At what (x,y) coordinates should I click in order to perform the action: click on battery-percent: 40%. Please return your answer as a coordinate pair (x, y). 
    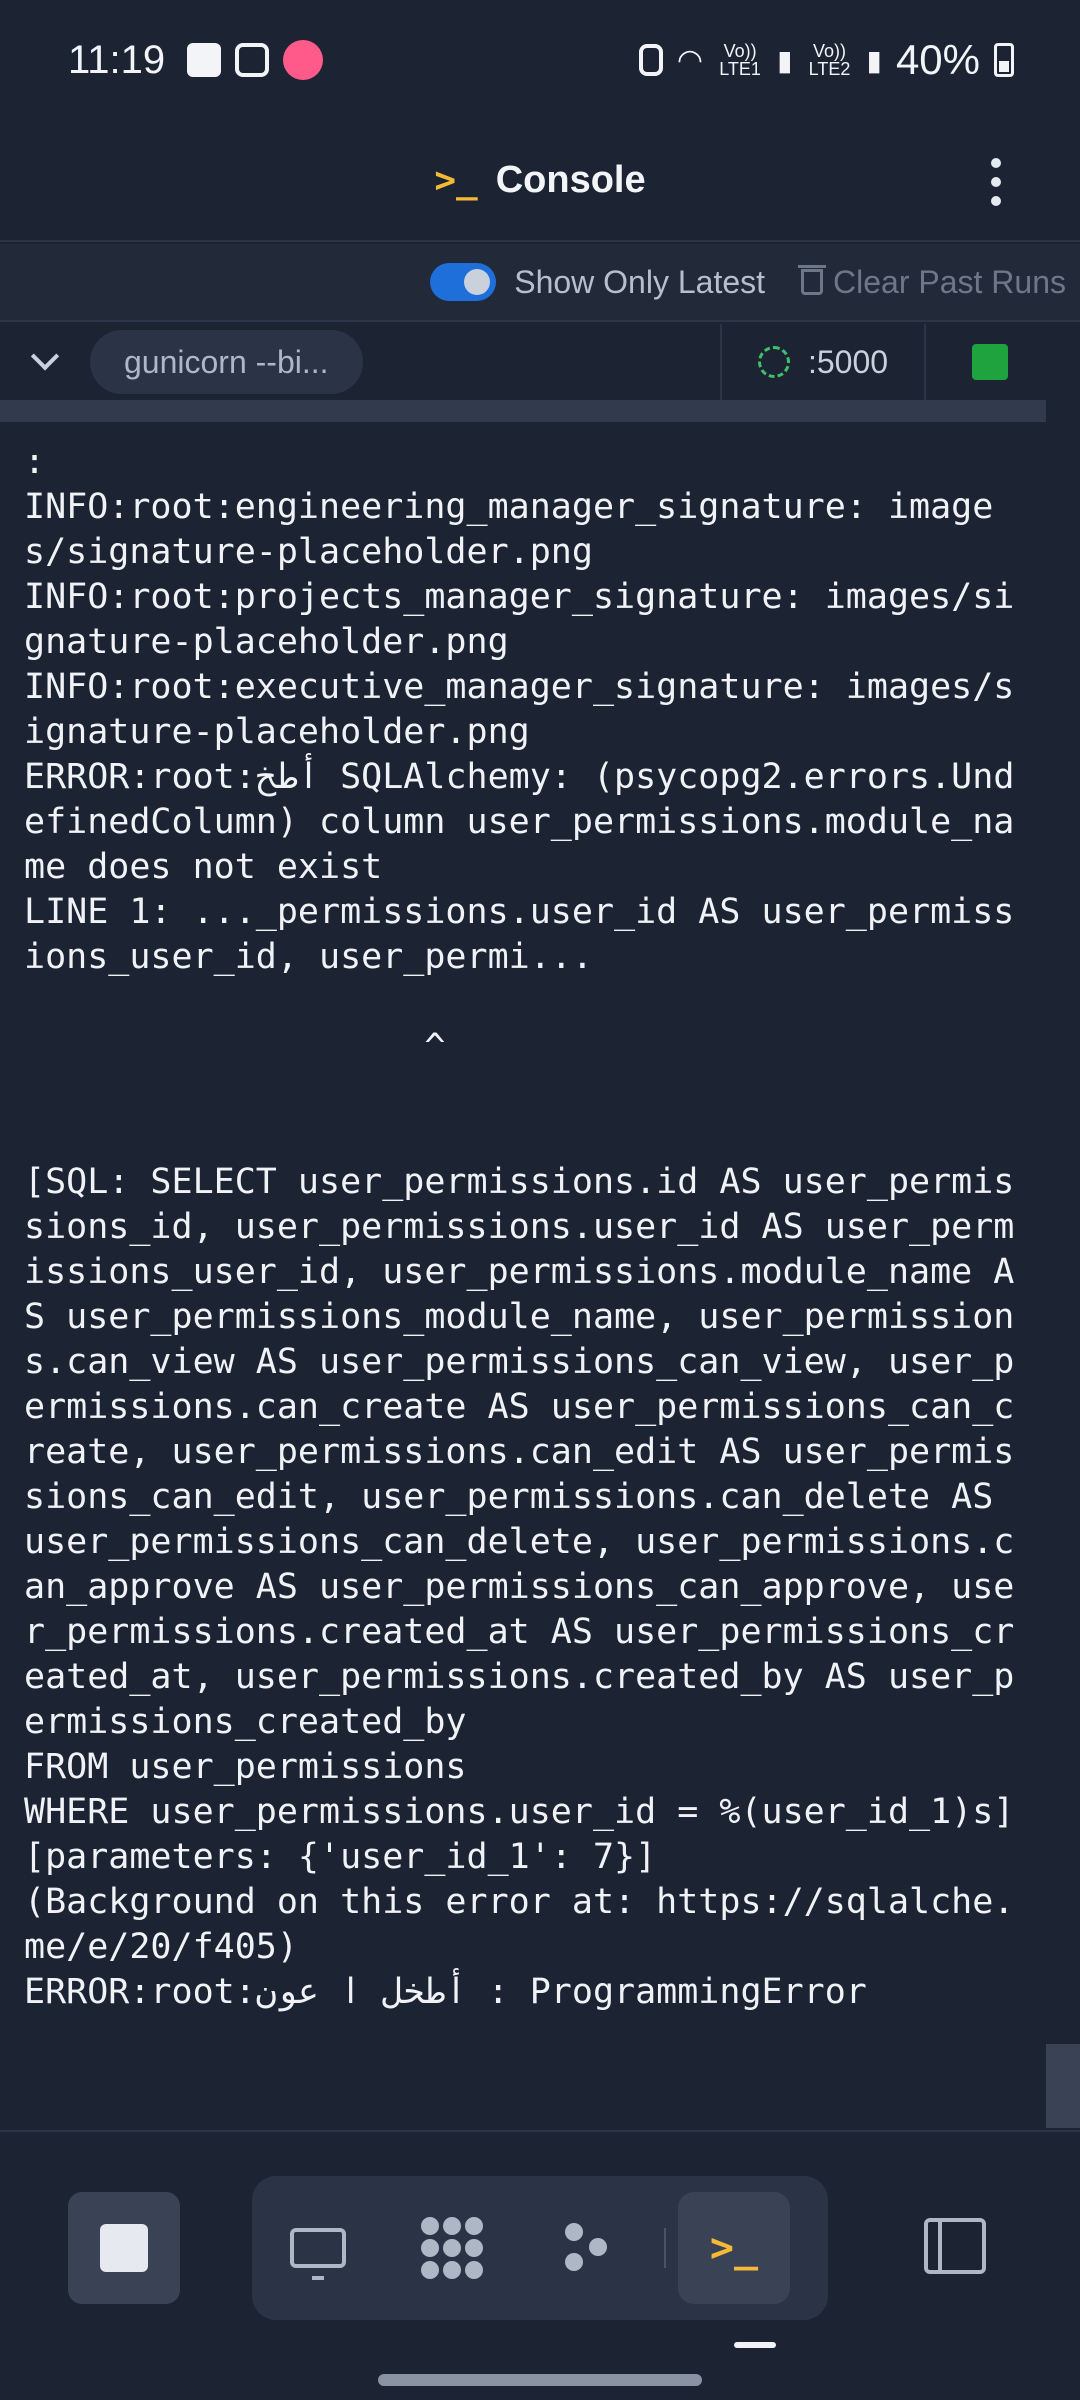
    Looking at the image, I should click on (937, 59).